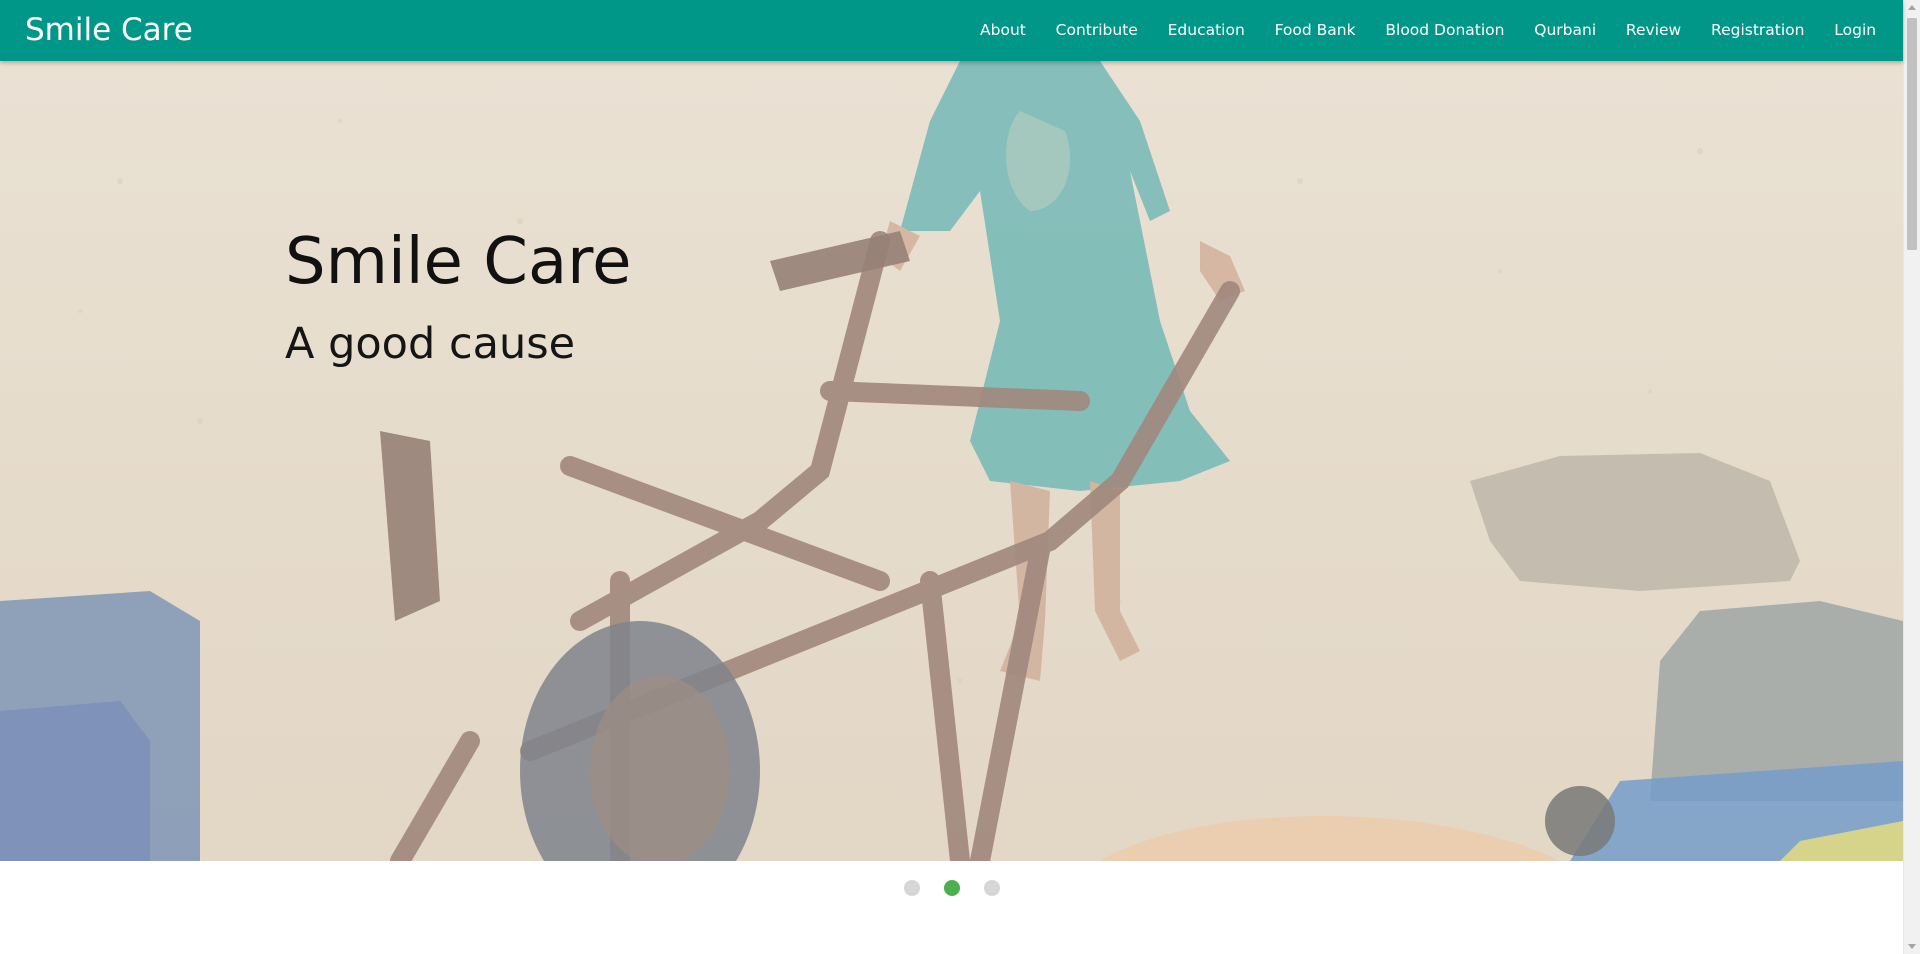  Describe the element at coordinates (1003, 30) in the screenshot. I see `nav-link-about: About` at that location.